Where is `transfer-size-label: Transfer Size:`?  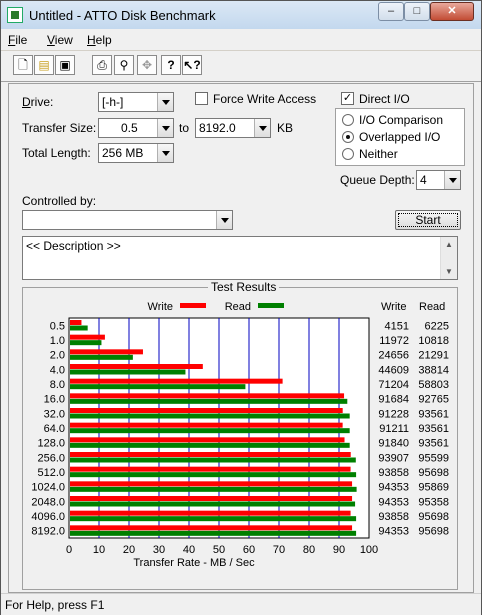 transfer-size-label: Transfer Size: is located at coordinates (59, 128).